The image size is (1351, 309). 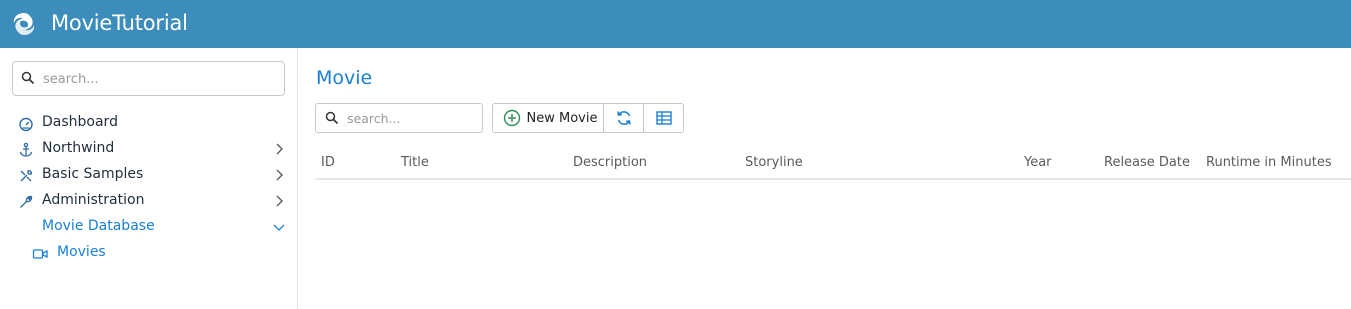 I want to click on wrench-screwdriver-icon, so click(x=26, y=176).